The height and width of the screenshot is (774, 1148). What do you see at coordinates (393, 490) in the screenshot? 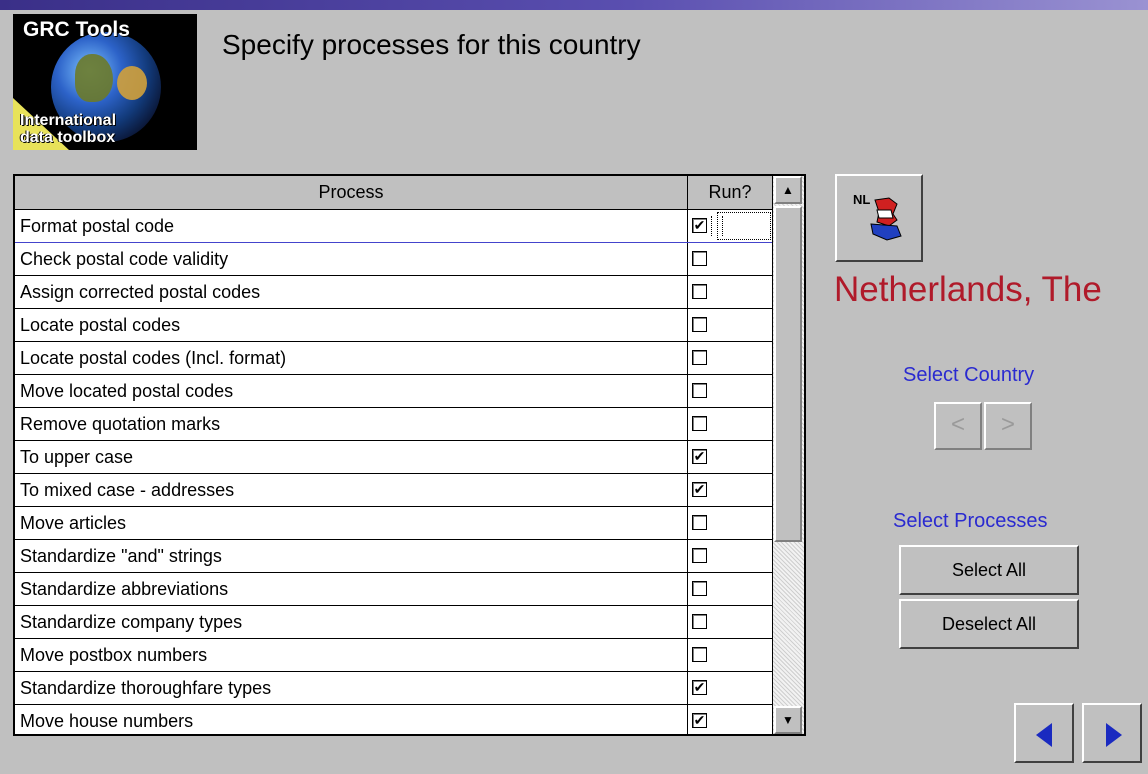
I see `table-row: To mixed case - addresses ✔` at bounding box center [393, 490].